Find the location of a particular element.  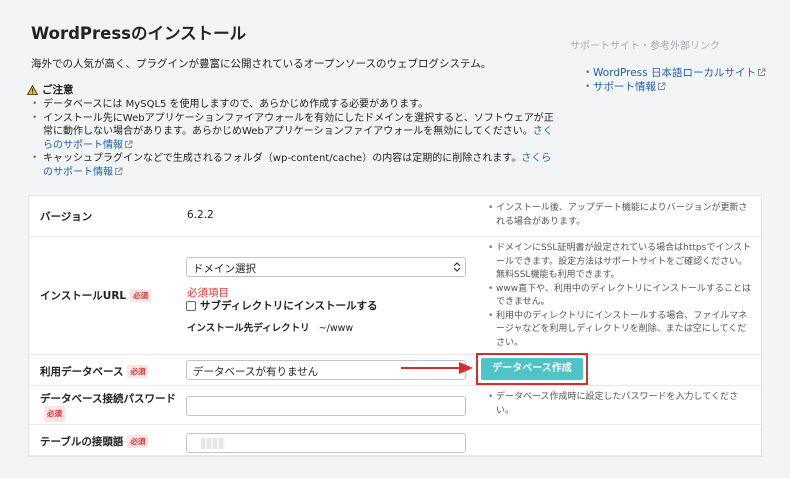

version-value: 6.2.2 is located at coordinates (200, 215).